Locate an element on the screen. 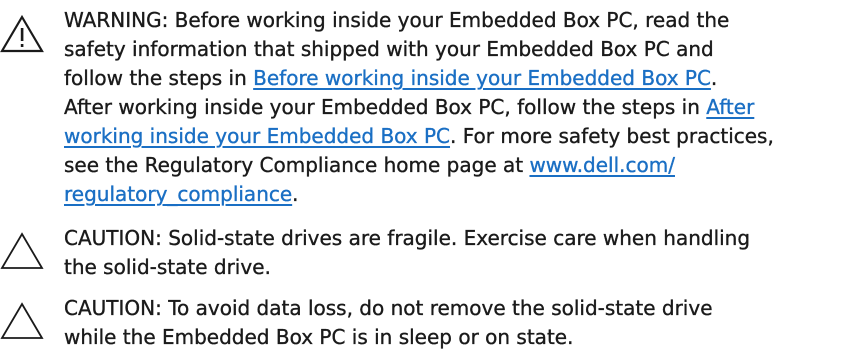 This screenshot has width=864, height=354. after-working-link-part1: After is located at coordinates (730, 107).